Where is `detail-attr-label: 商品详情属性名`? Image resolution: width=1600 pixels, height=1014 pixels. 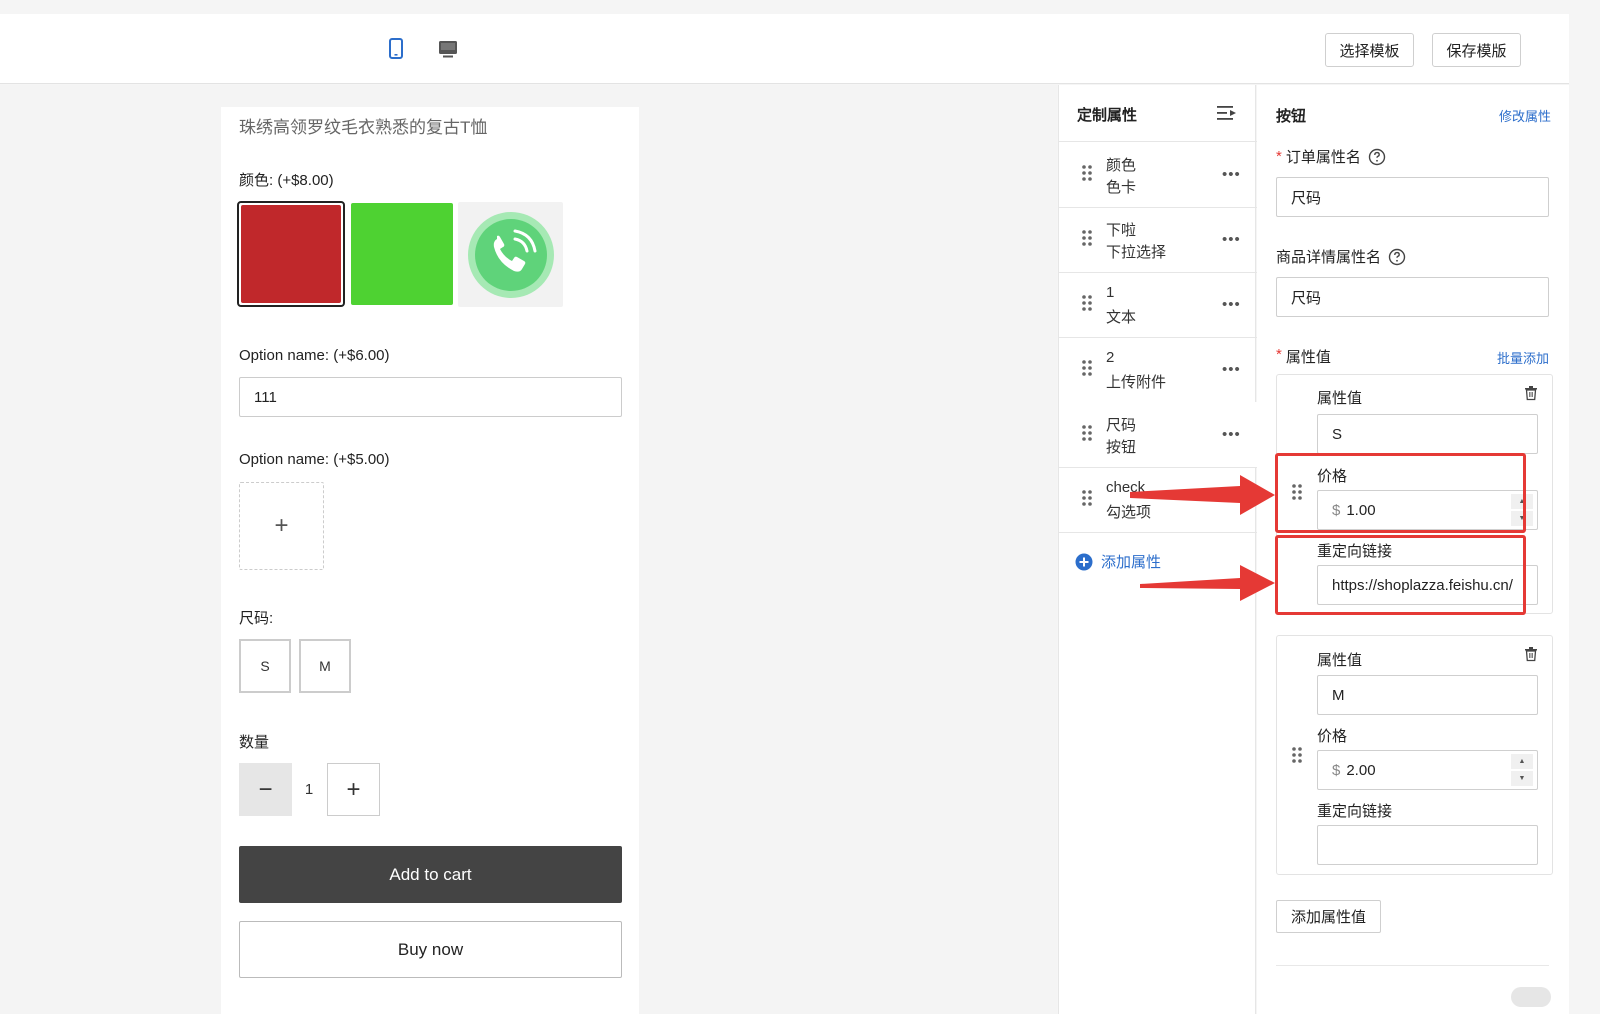 detail-attr-label: 商品详情属性名 is located at coordinates (1329, 257).